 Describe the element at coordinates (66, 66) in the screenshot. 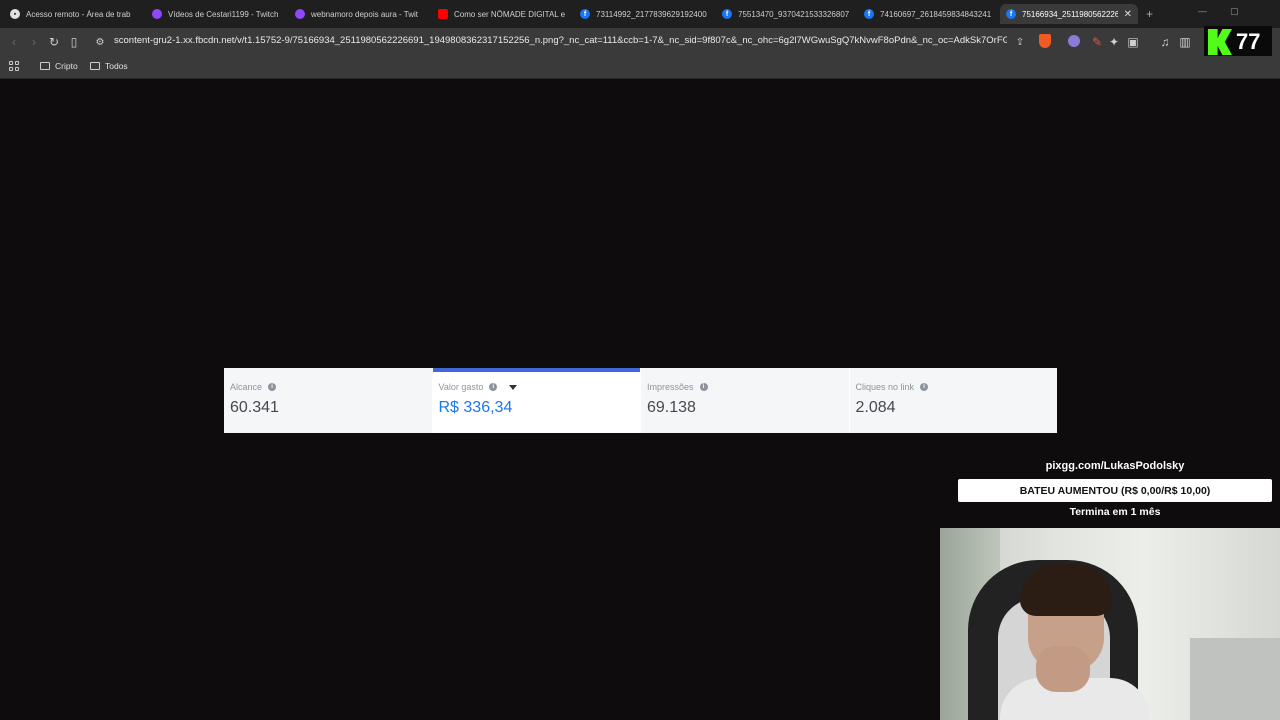

I see `bookmark-label: Cripto` at that location.